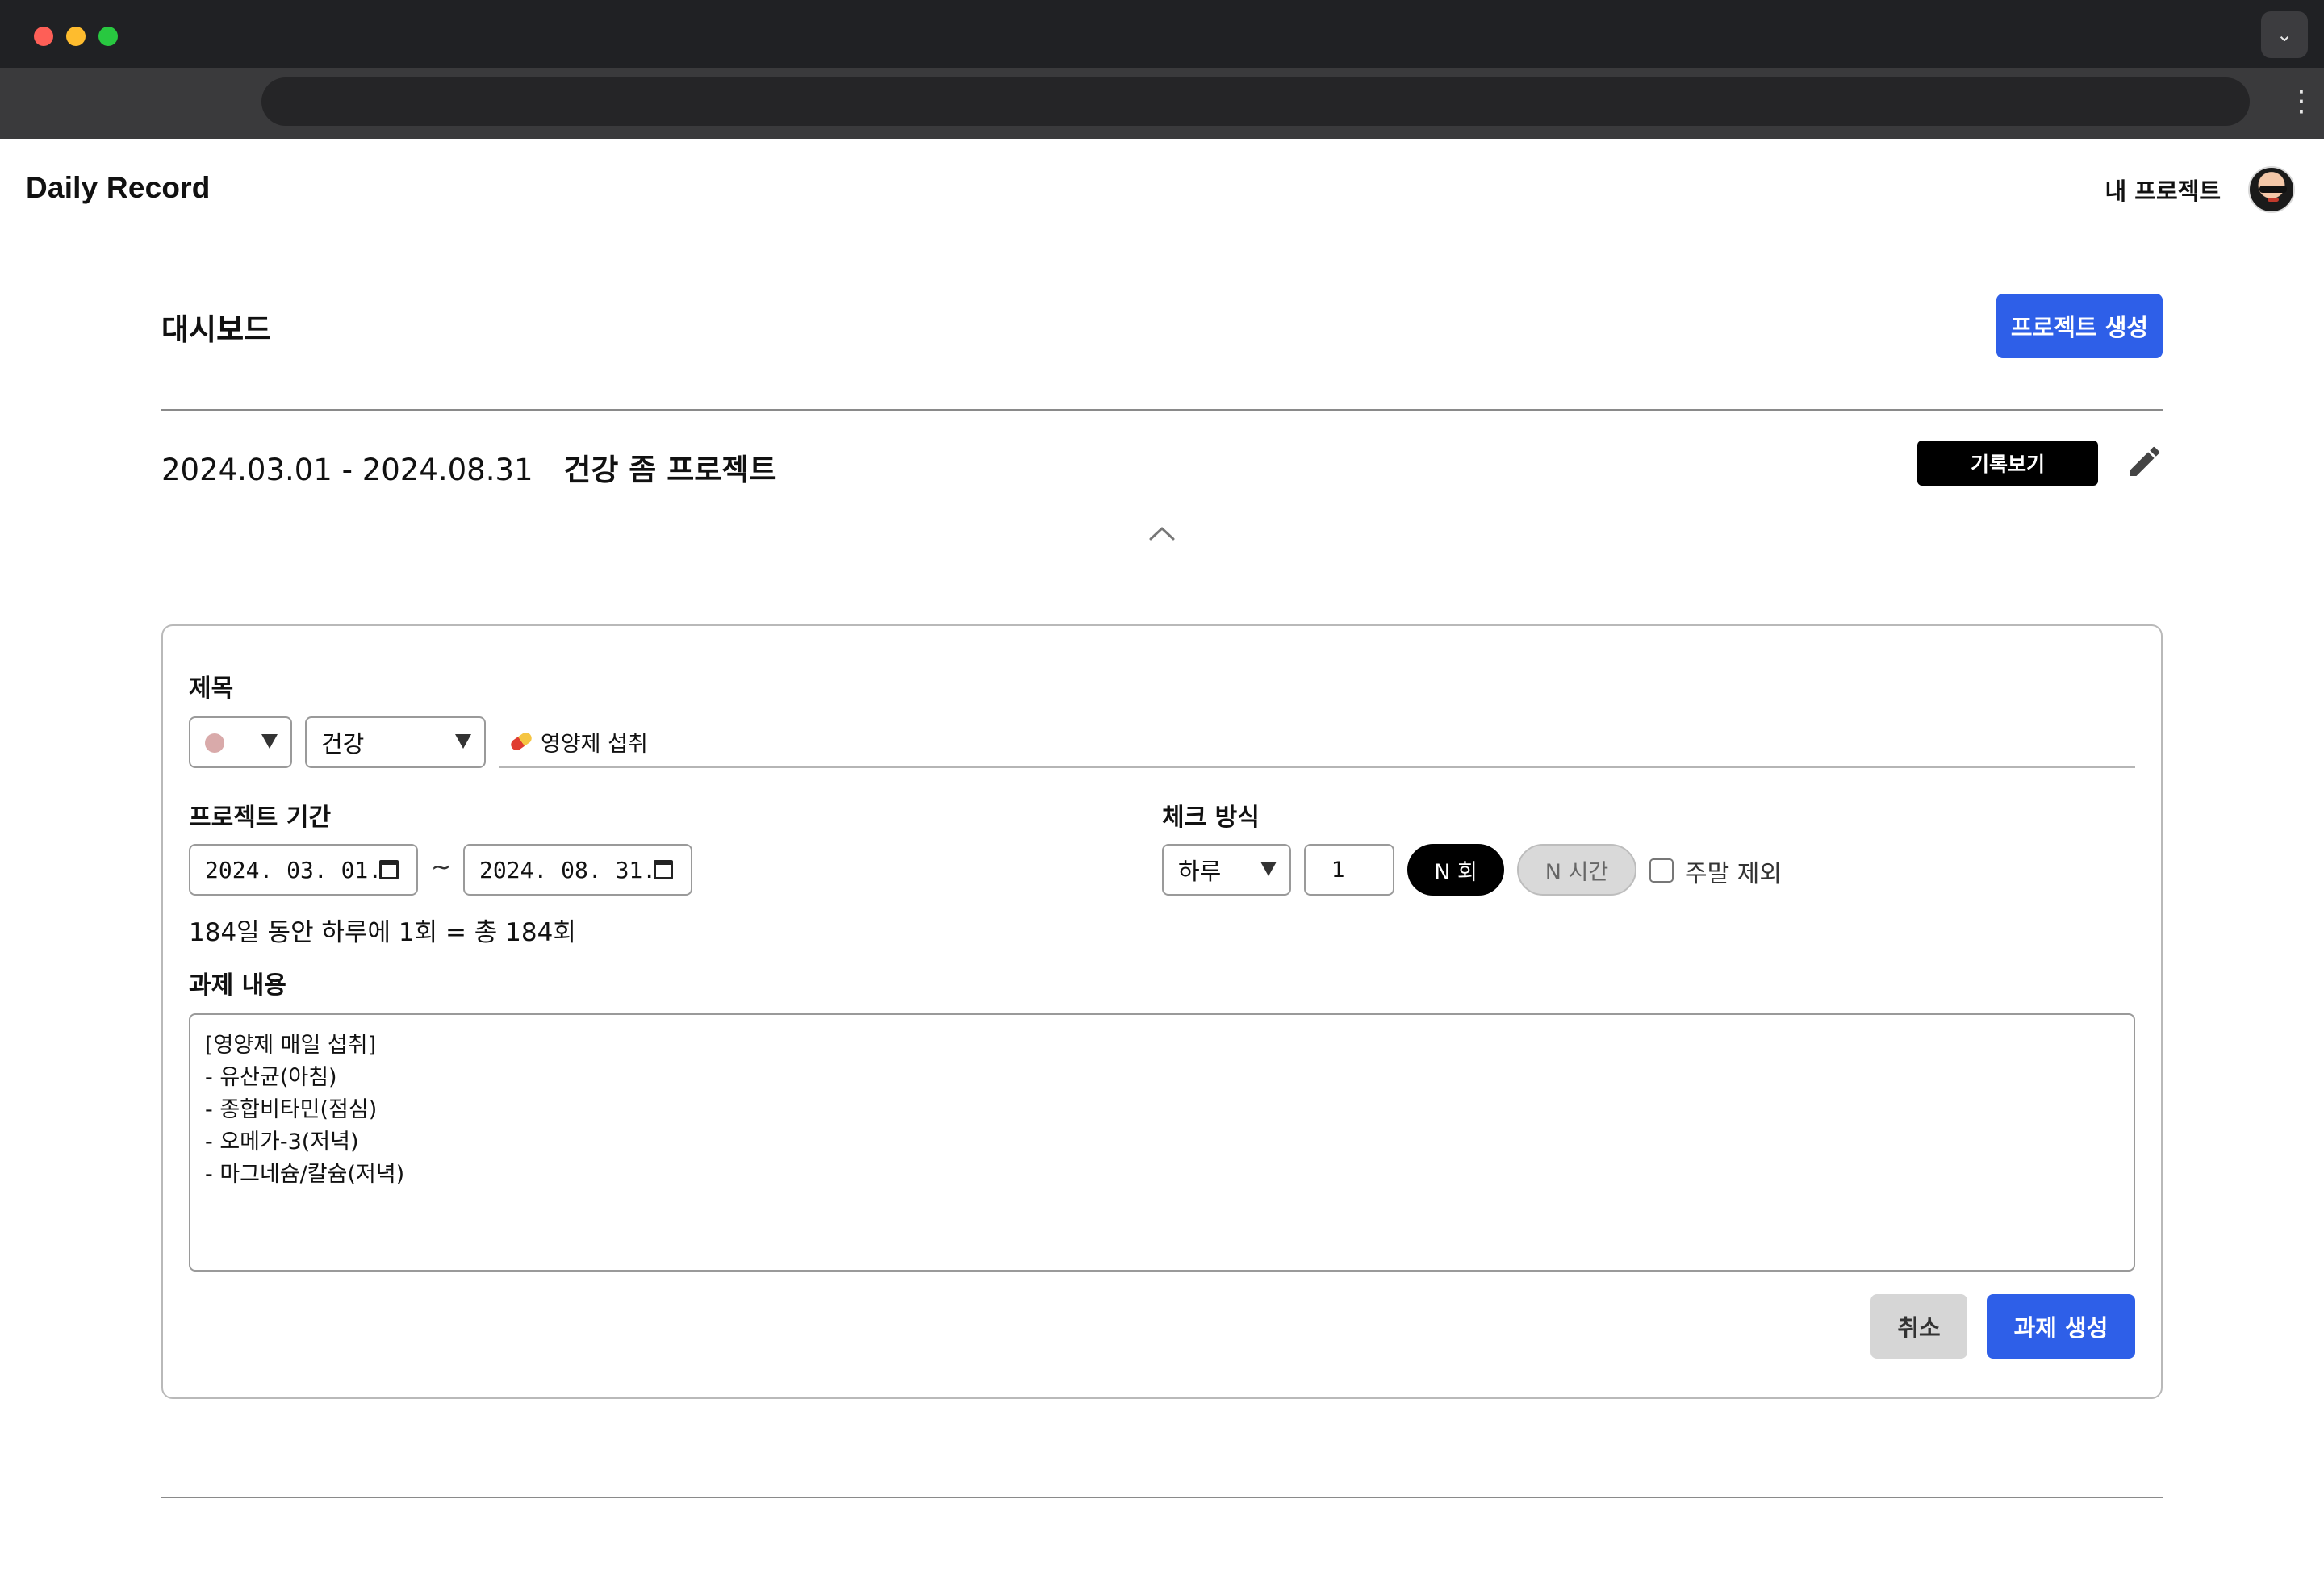 This screenshot has width=2324, height=1591. What do you see at coordinates (343, 744) in the screenshot?
I see `category-value: 건강` at bounding box center [343, 744].